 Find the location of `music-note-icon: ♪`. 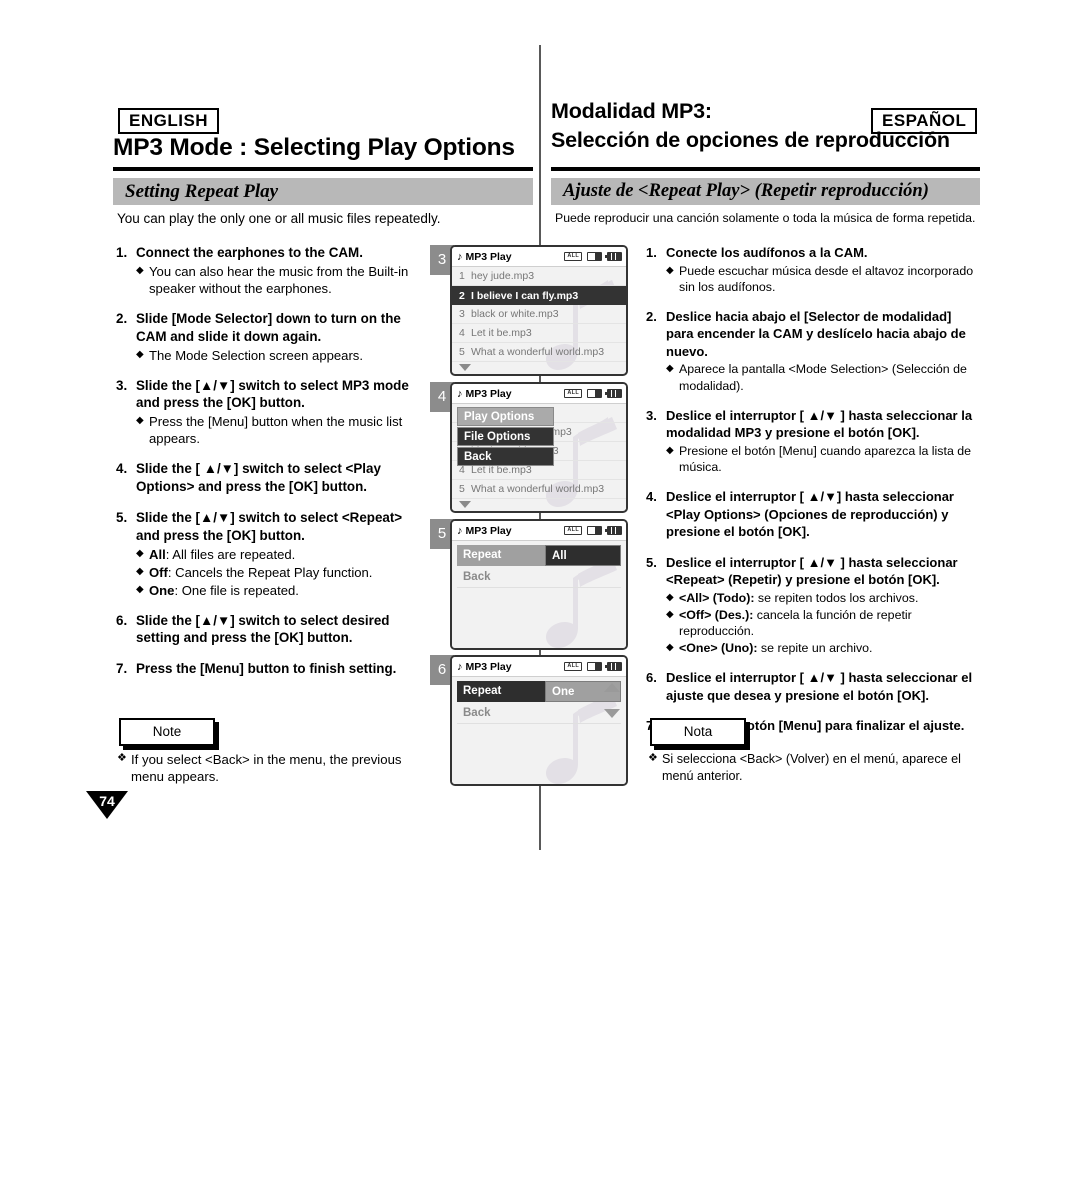

music-note-icon: ♪ is located at coordinates (460, 666).